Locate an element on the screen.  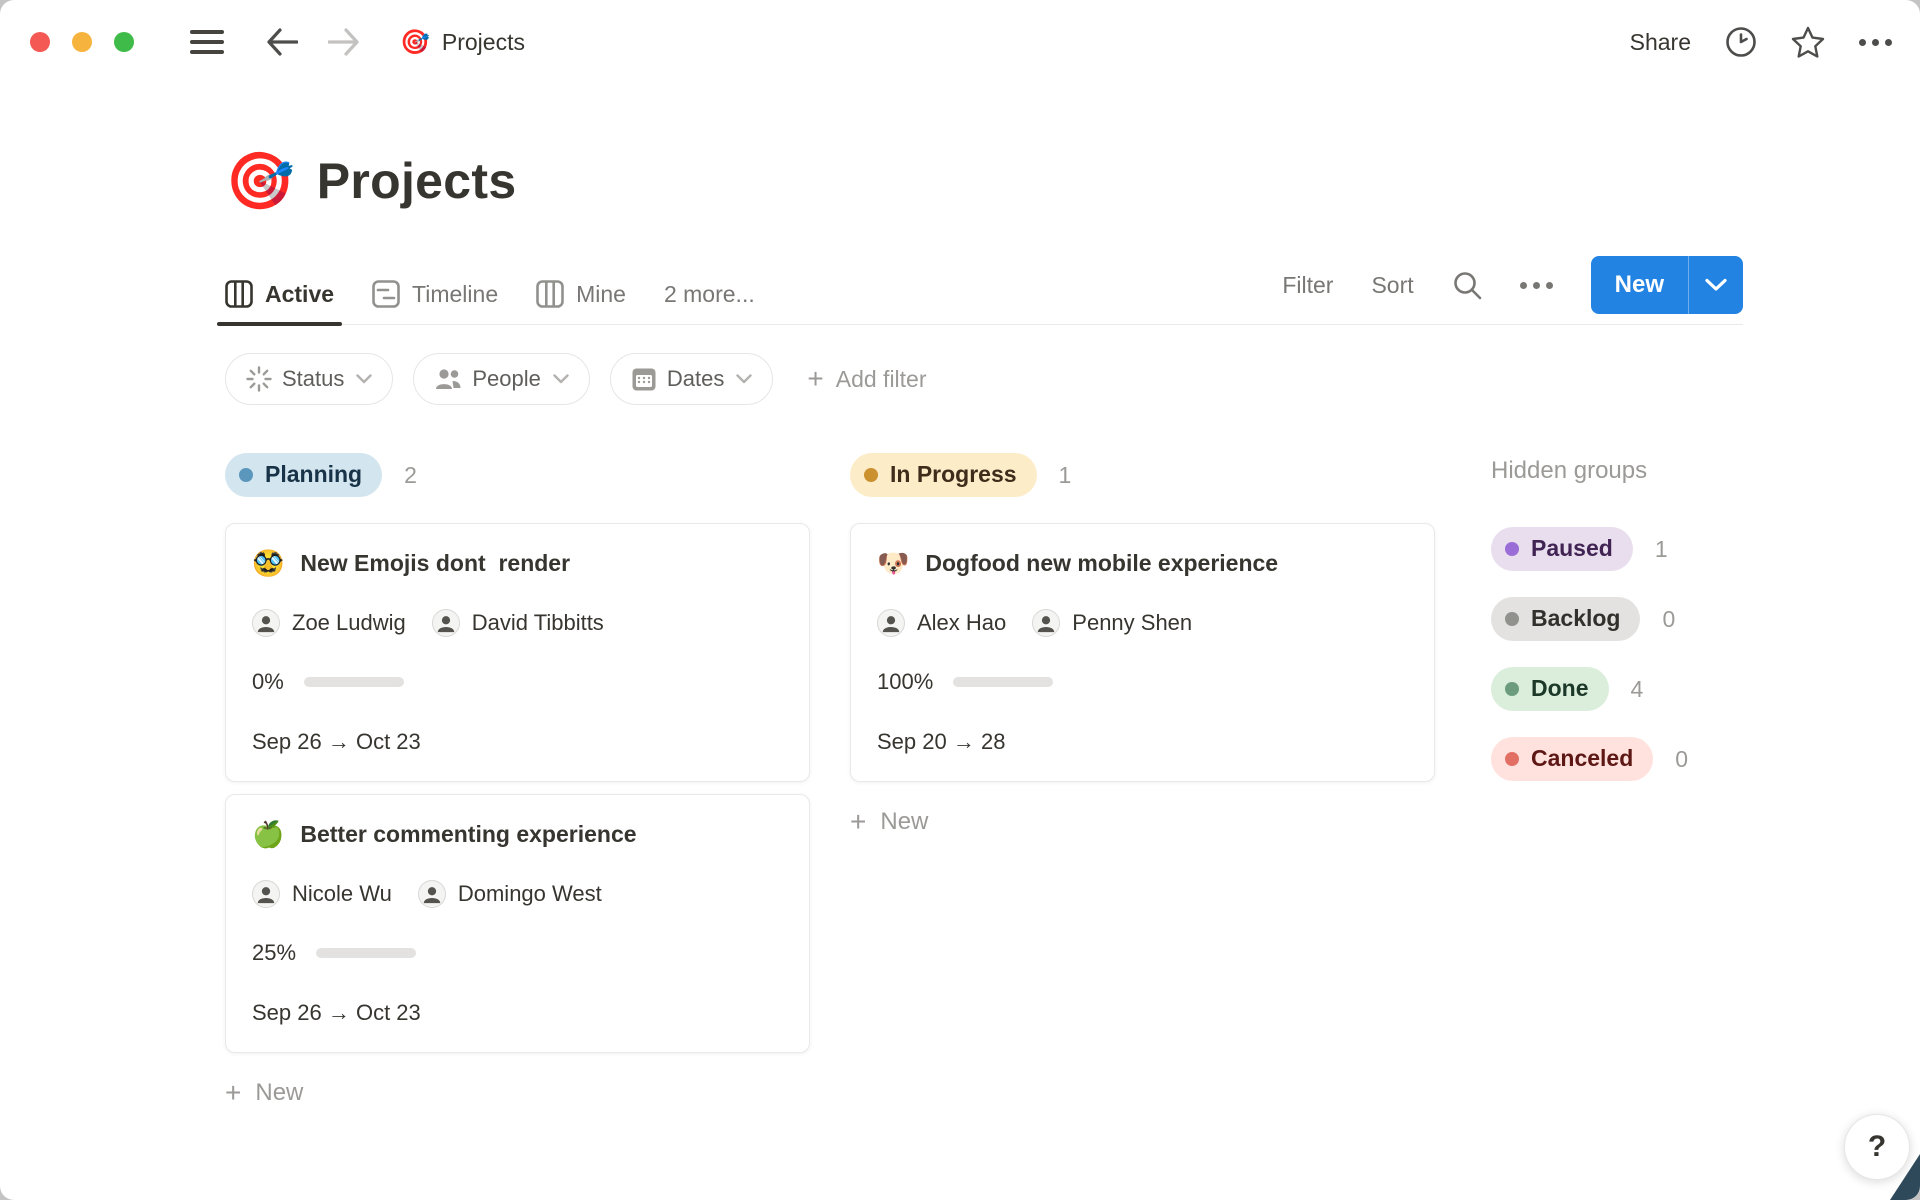
group-name: Paused is located at coordinates (1572, 548).